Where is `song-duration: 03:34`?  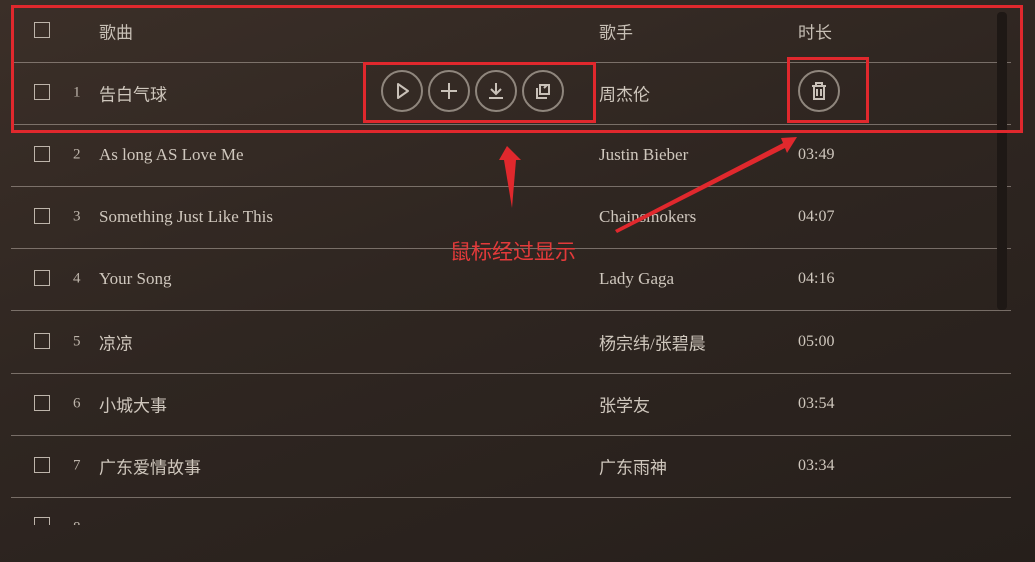
song-duration: 03:34 is located at coordinates (816, 465).